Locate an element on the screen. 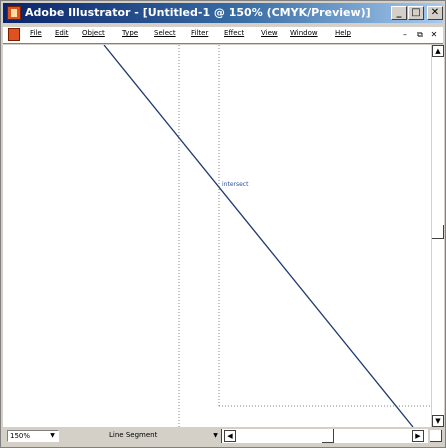 This screenshot has width=446, height=448. menu-filter: Filter is located at coordinates (199, 33).